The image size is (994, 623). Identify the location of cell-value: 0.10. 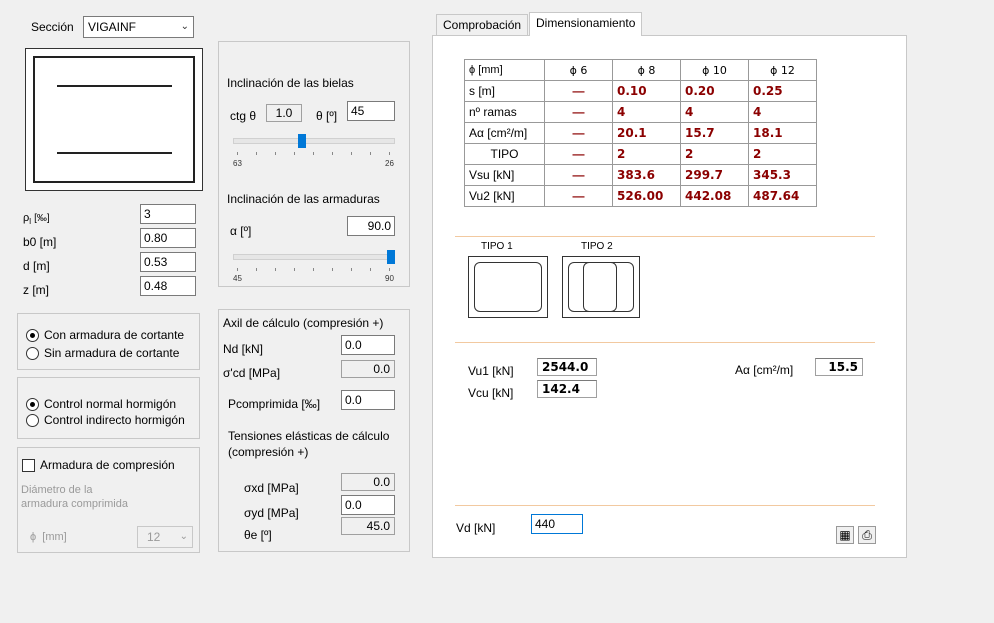
(646, 91).